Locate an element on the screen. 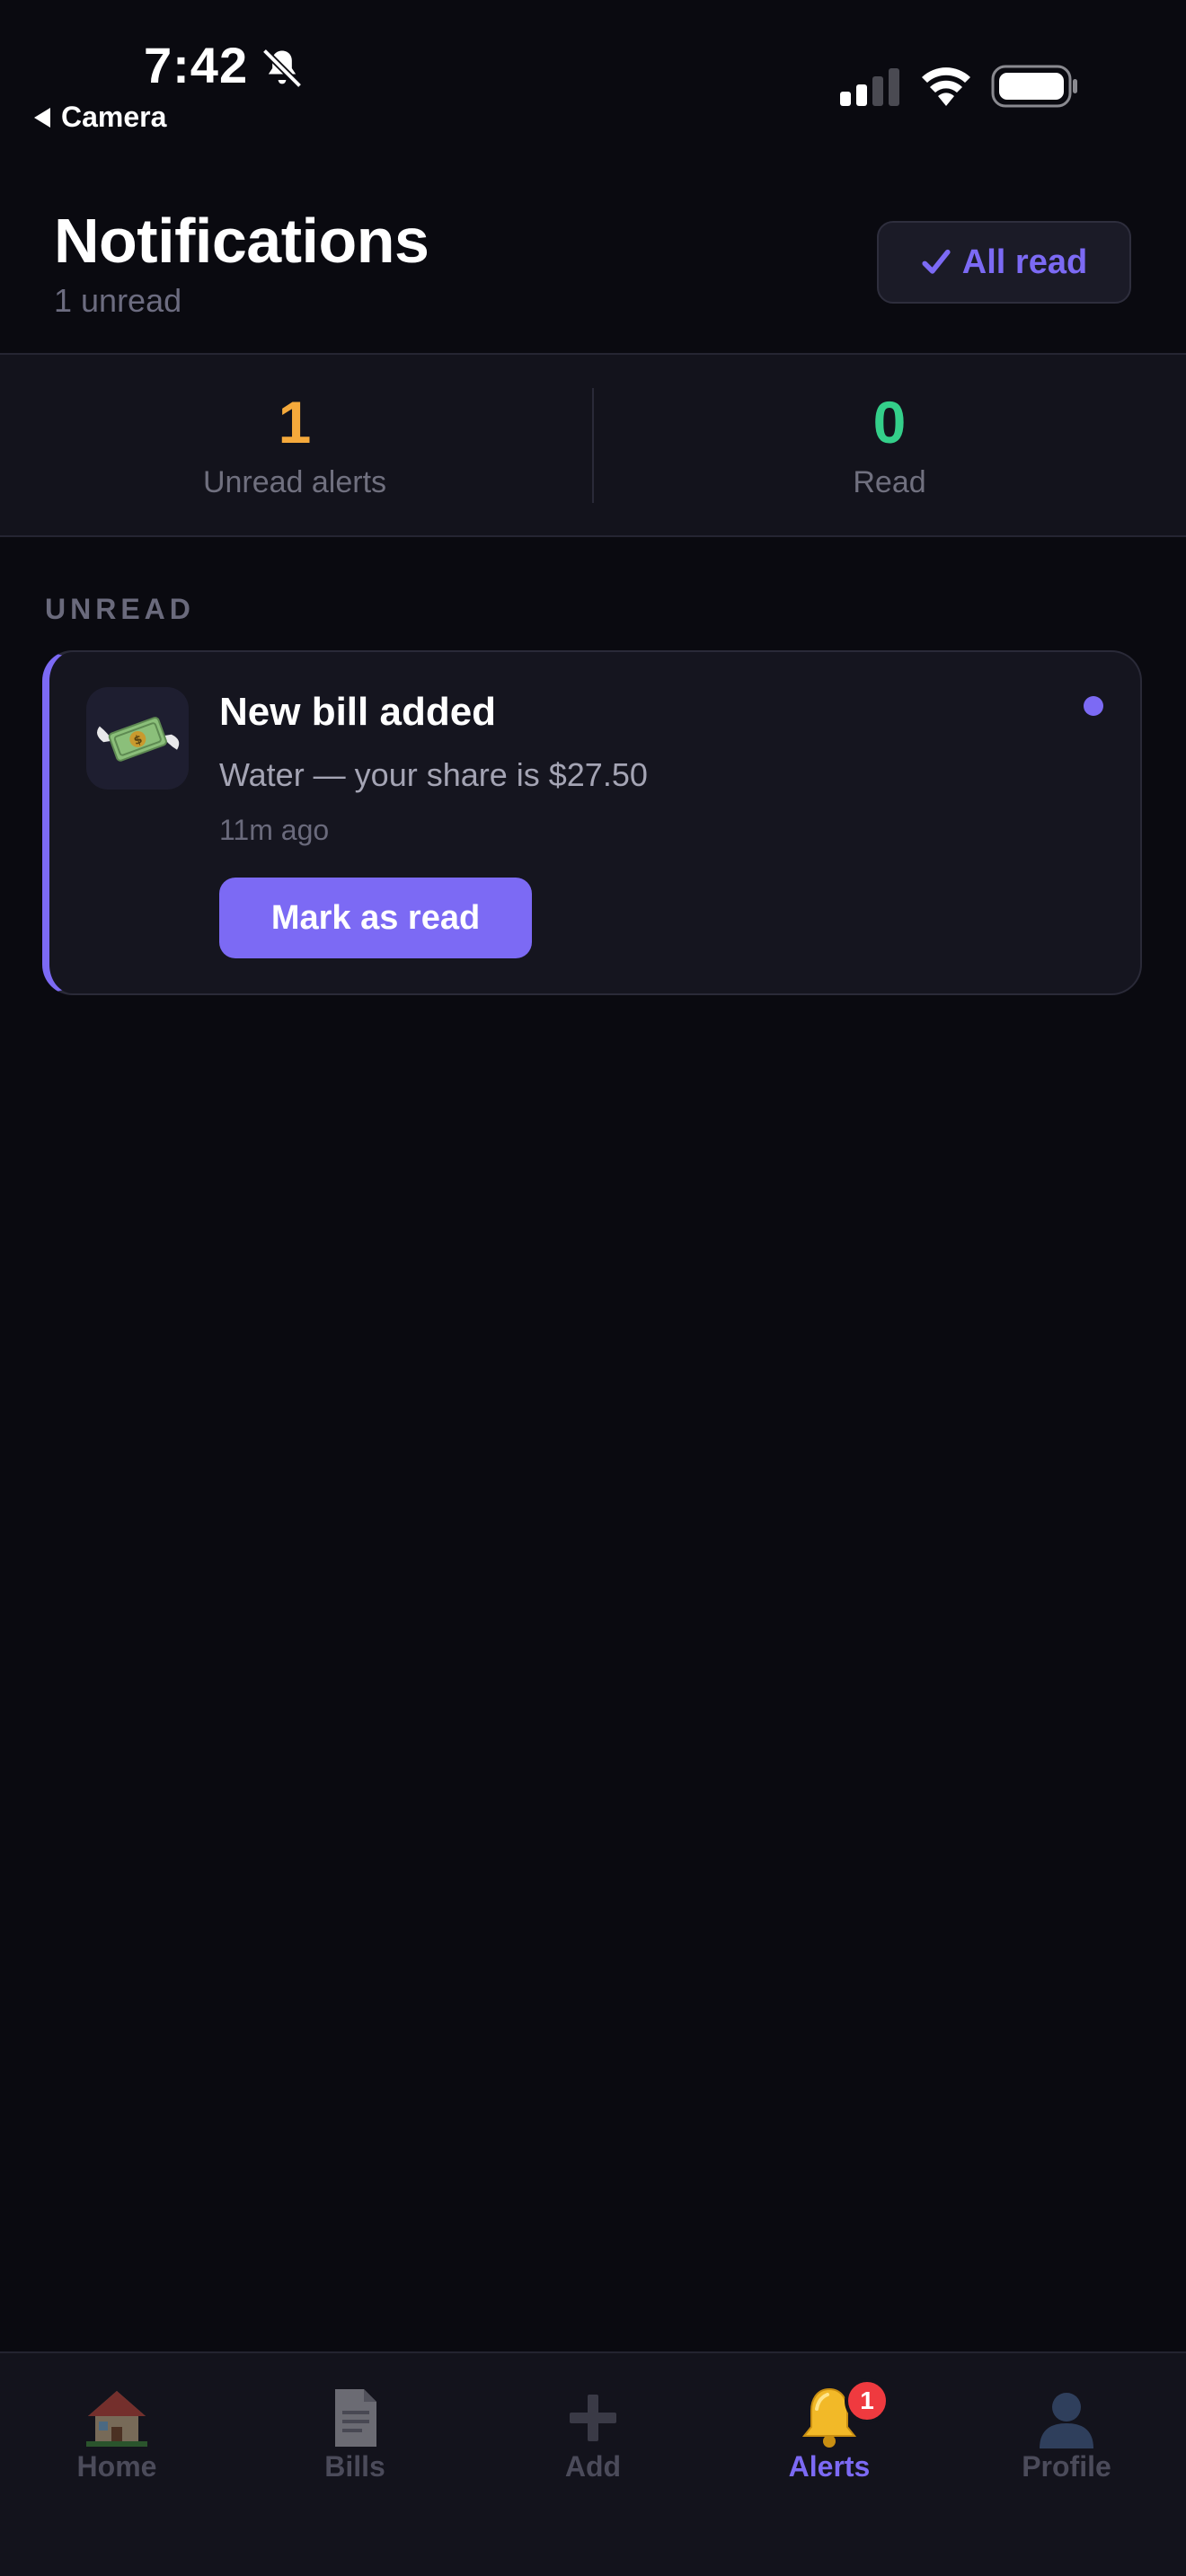  notification-body: Water — your share is $27.50 is located at coordinates (433, 774).